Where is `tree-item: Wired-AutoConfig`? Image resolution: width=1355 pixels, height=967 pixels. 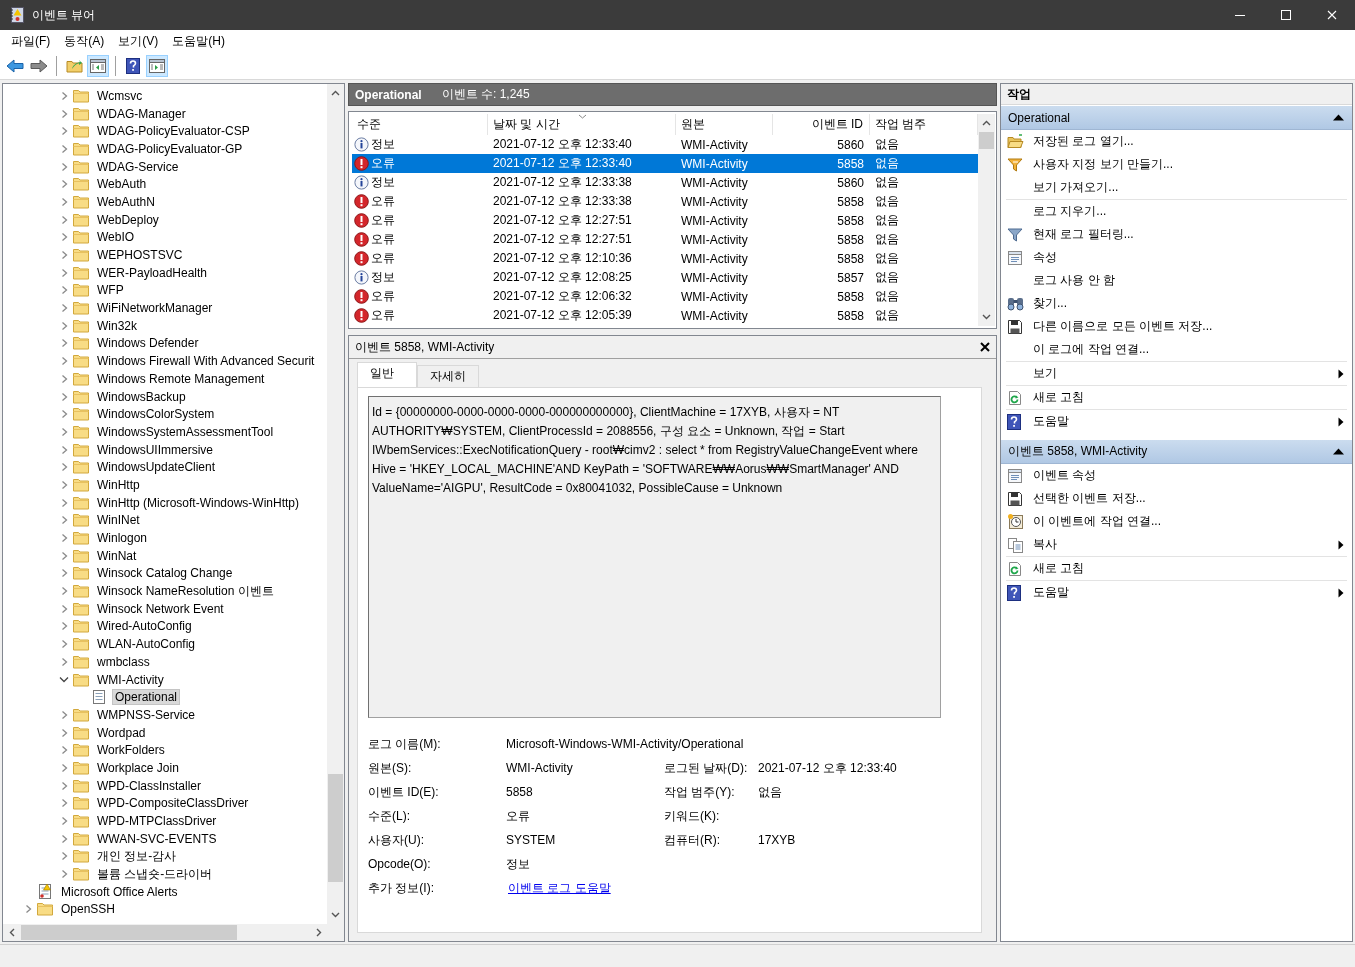 tree-item: Wired-AutoConfig is located at coordinates (144, 626).